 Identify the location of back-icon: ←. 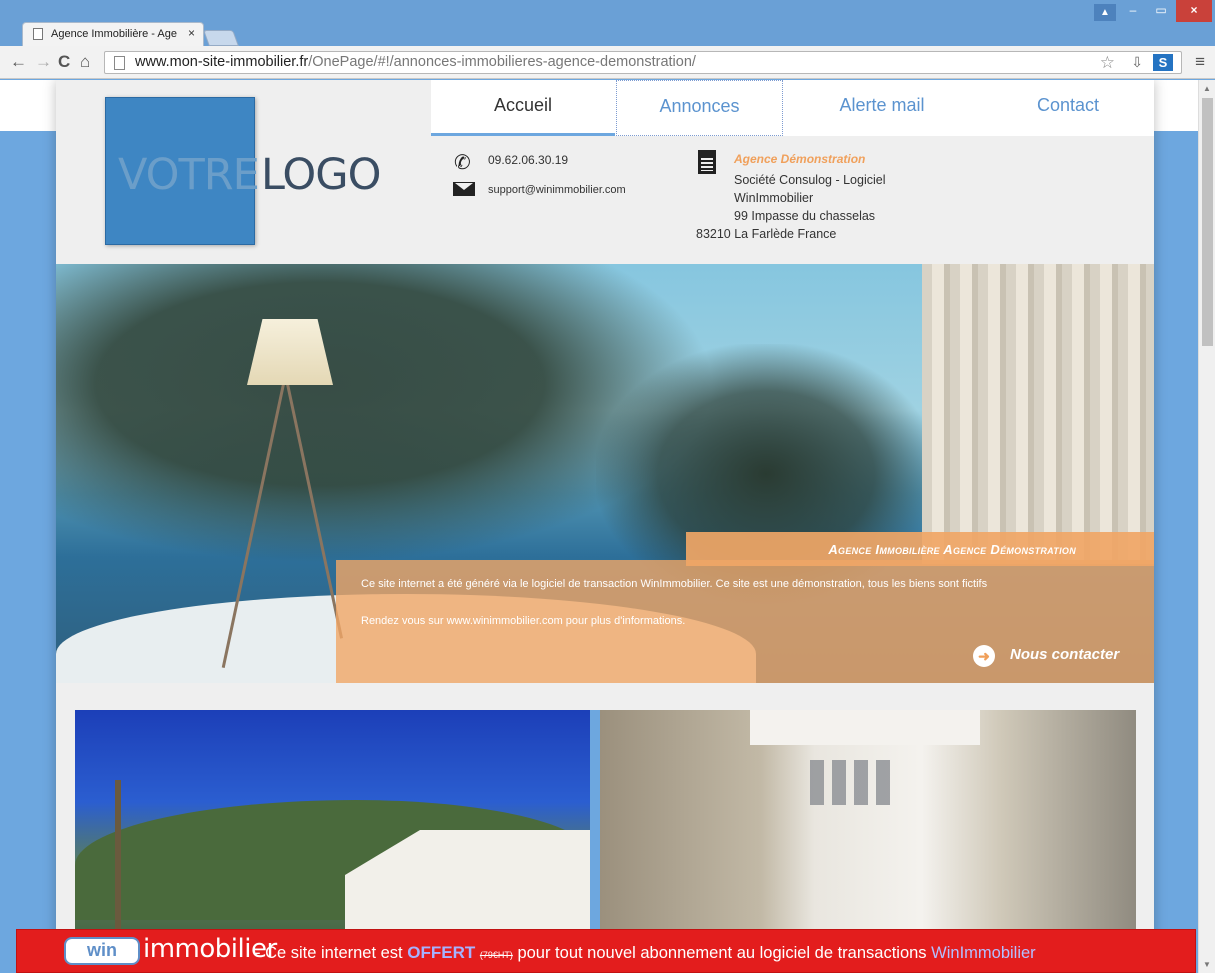
(18, 62).